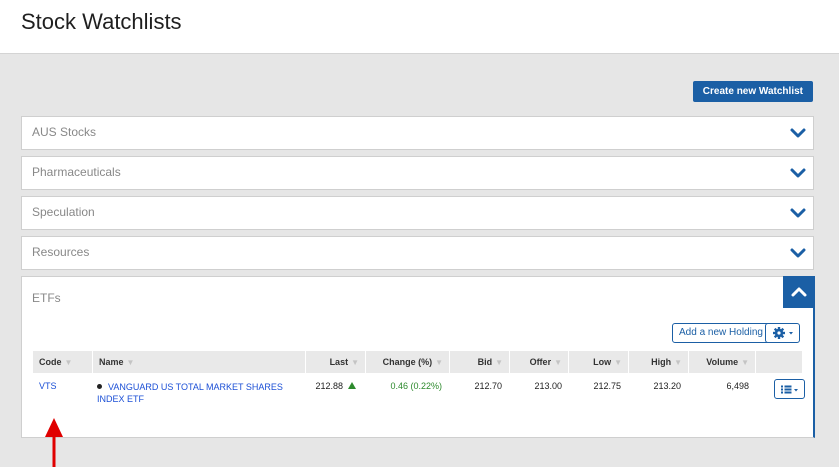  What do you see at coordinates (352, 385) in the screenshot?
I see `up-arrow-icon` at bounding box center [352, 385].